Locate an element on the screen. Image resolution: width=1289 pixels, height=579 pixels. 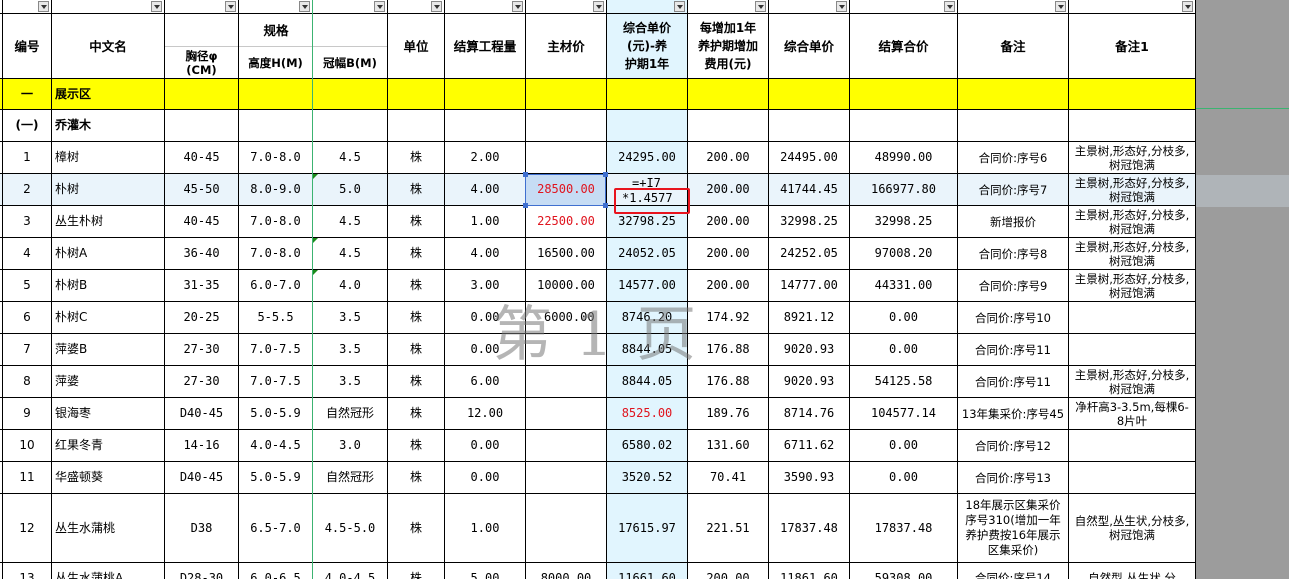
cell-add: 176.88 is located at coordinates (728, 381).